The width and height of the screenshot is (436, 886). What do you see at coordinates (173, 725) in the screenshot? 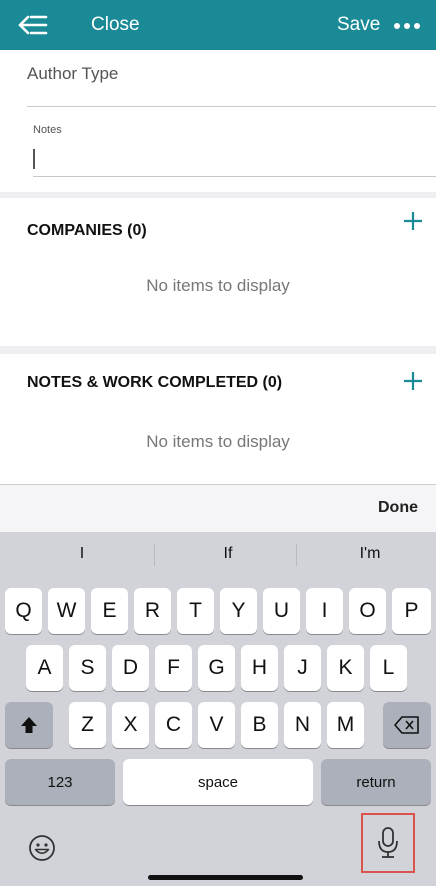
I see `key-c: C` at bounding box center [173, 725].